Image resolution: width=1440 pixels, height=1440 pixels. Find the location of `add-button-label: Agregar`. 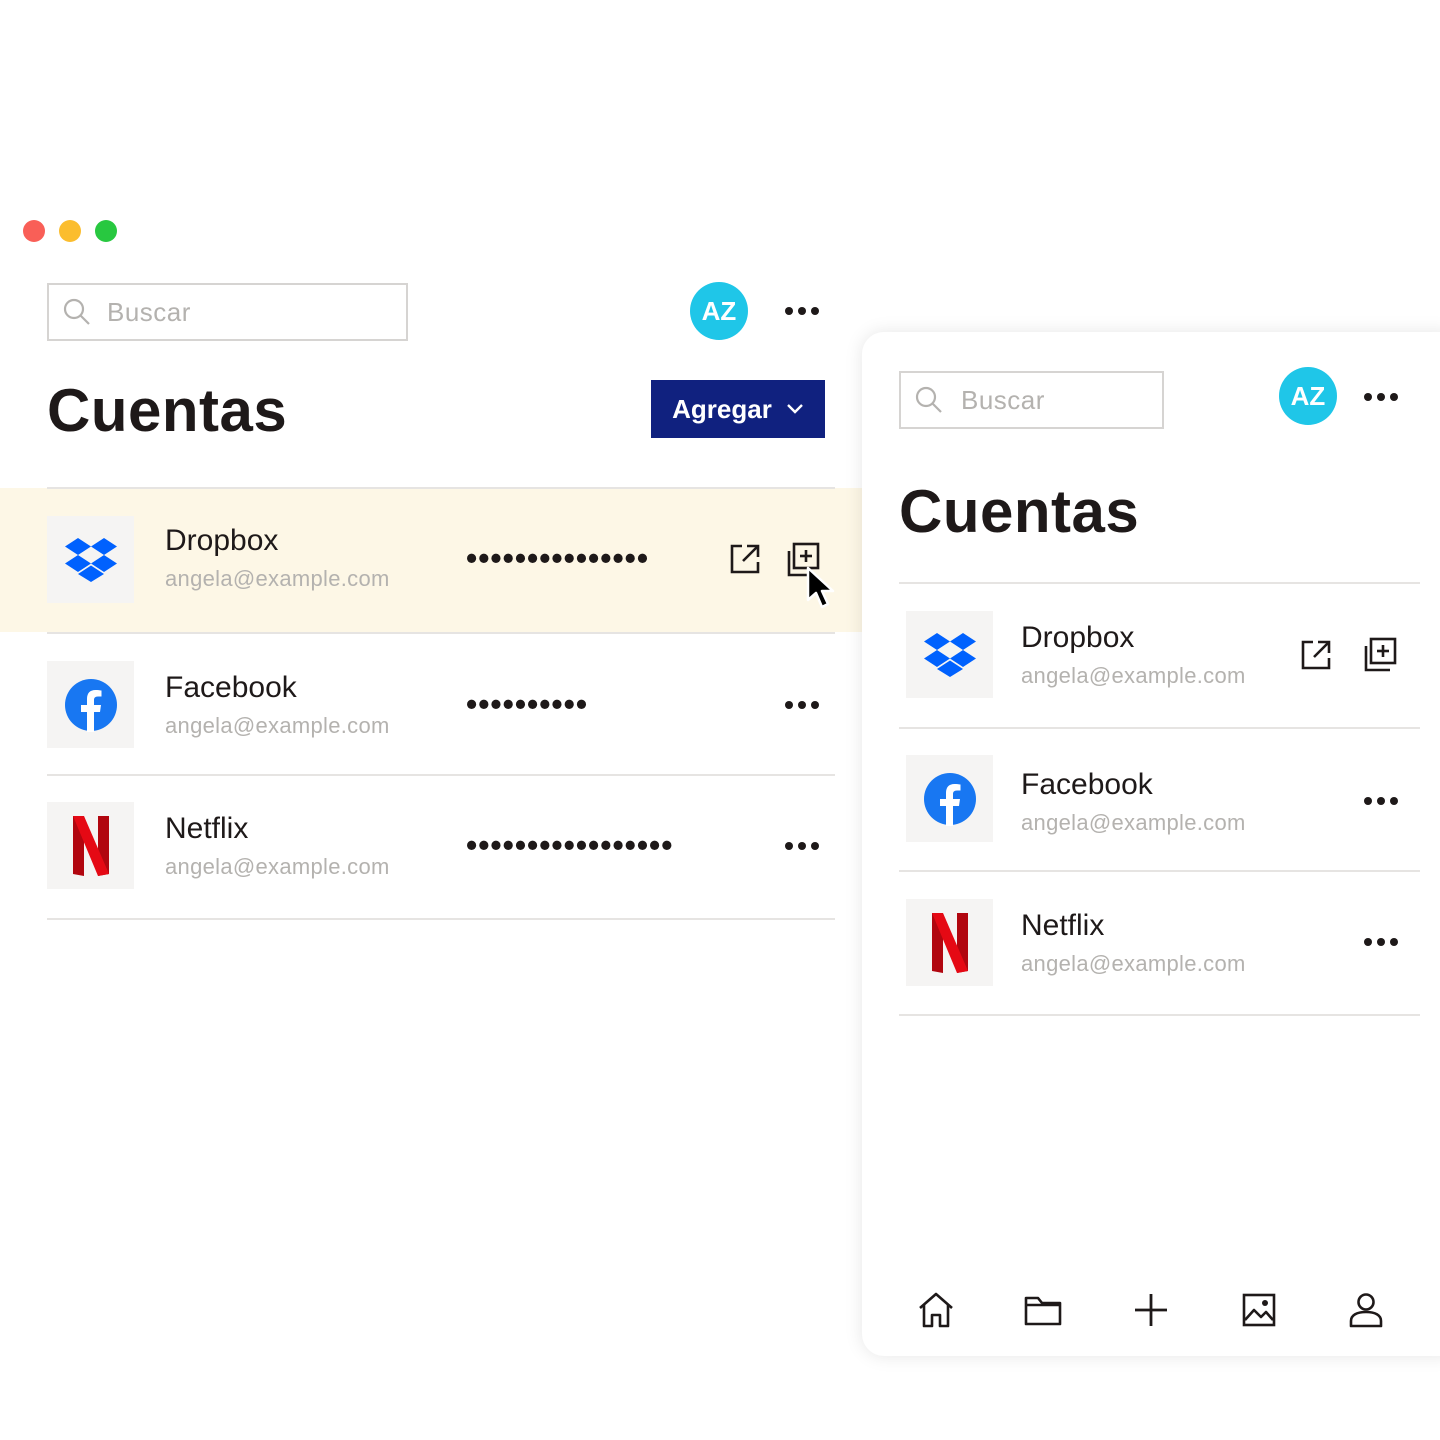

add-button-label: Agregar is located at coordinates (722, 408).